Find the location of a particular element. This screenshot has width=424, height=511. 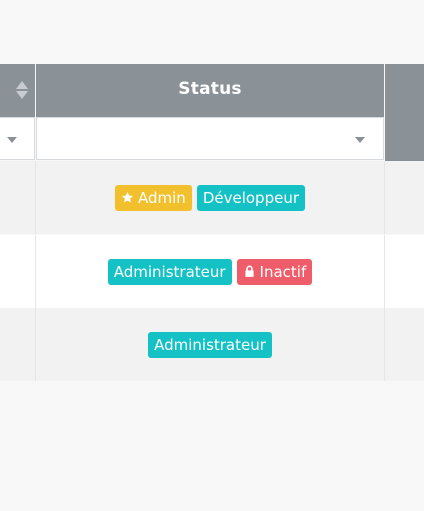

table-row: Admin Développeur is located at coordinates (212, 197).